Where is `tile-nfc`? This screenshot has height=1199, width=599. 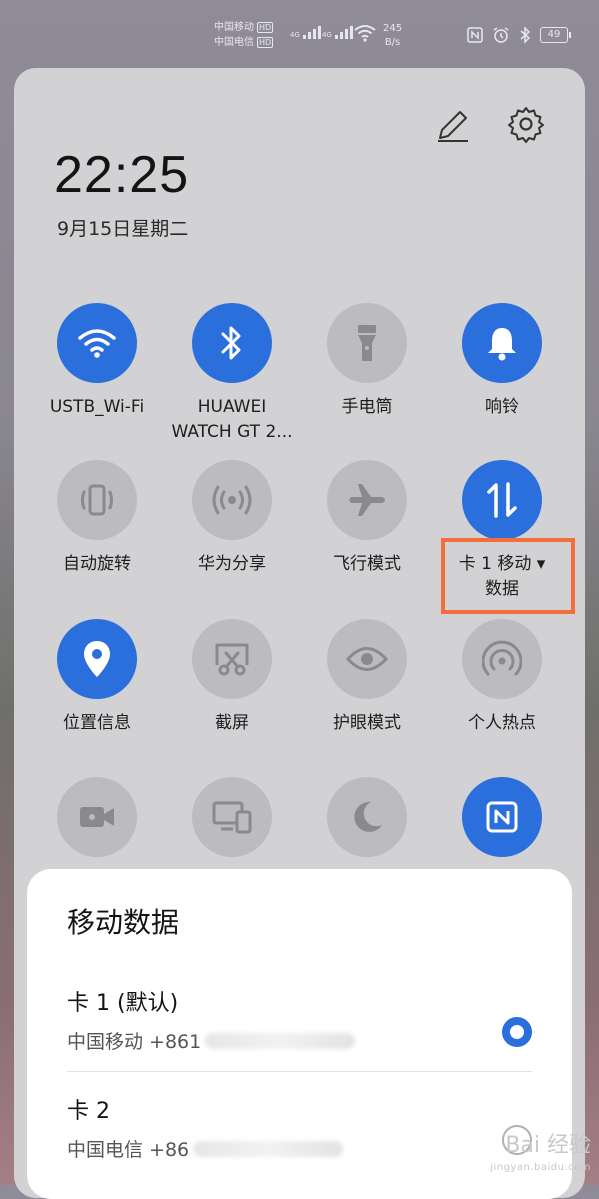
tile-nfc is located at coordinates (502, 817).